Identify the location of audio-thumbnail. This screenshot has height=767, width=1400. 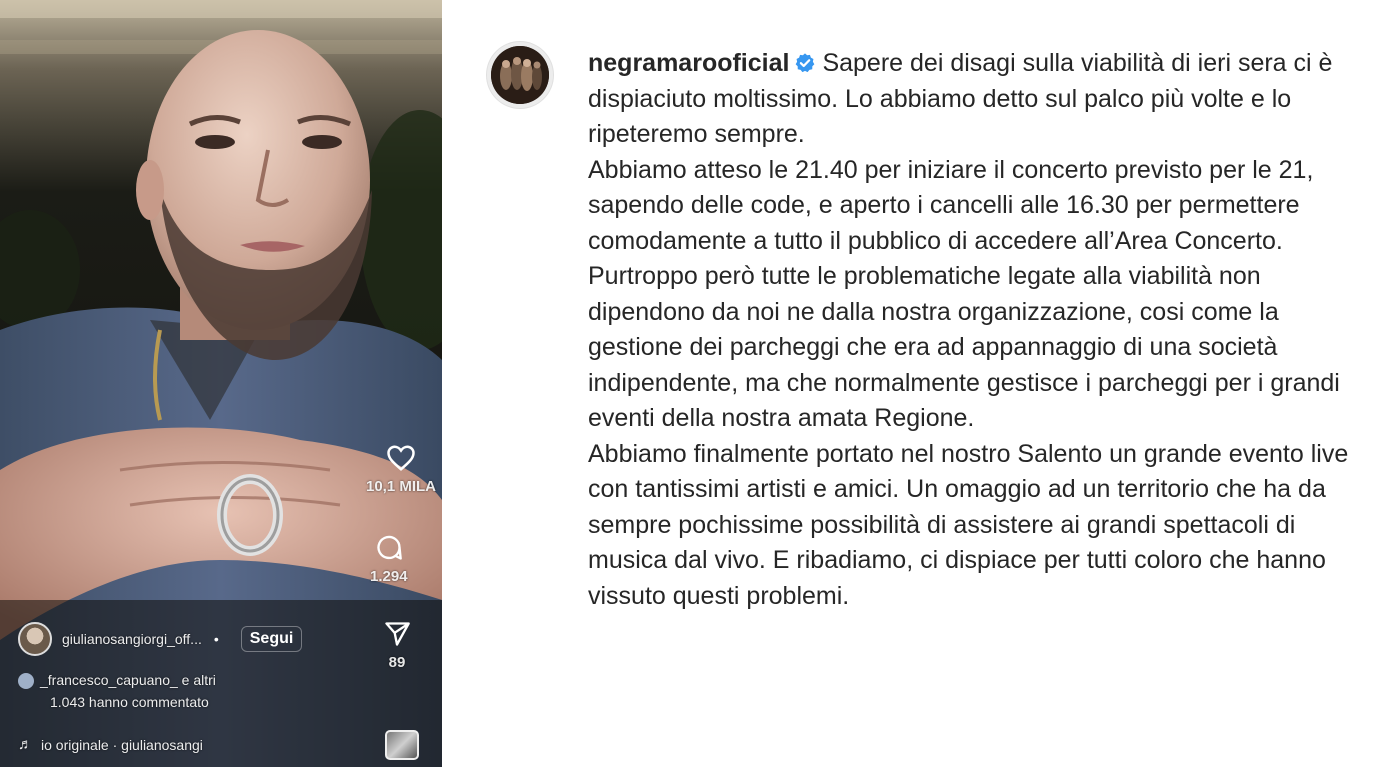
(402, 745).